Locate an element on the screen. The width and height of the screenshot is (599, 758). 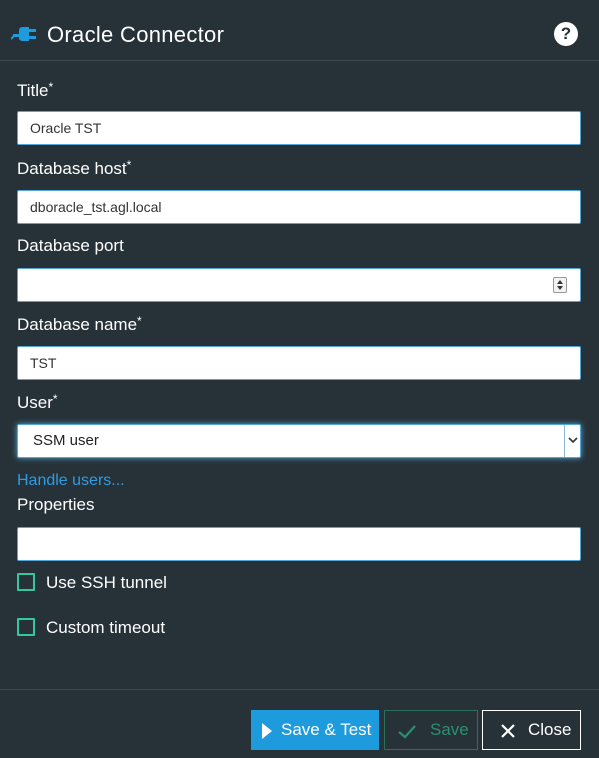
dialog-title: Oracle Connector is located at coordinates (136, 34).